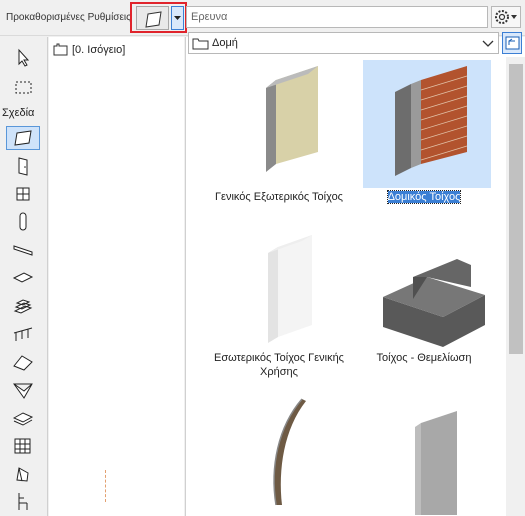  I want to click on folder-icon, so click(200, 44).